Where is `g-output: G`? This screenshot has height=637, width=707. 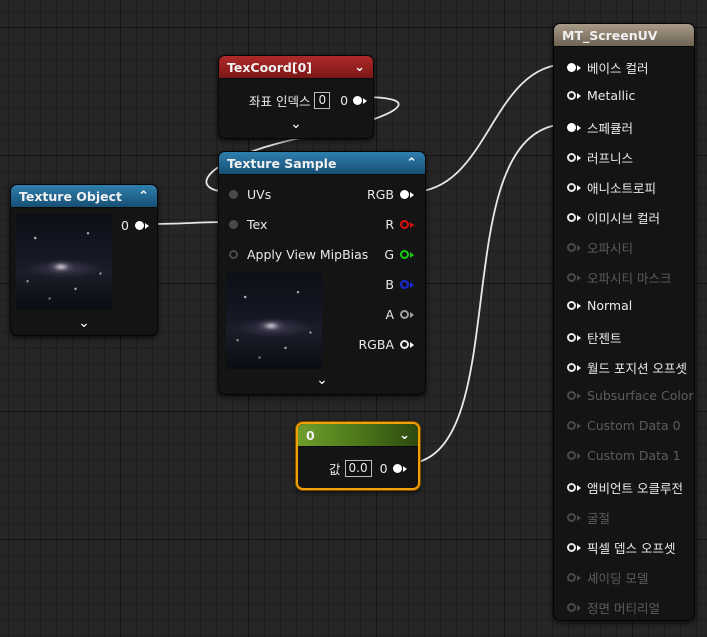
g-output: G is located at coordinates (399, 254).